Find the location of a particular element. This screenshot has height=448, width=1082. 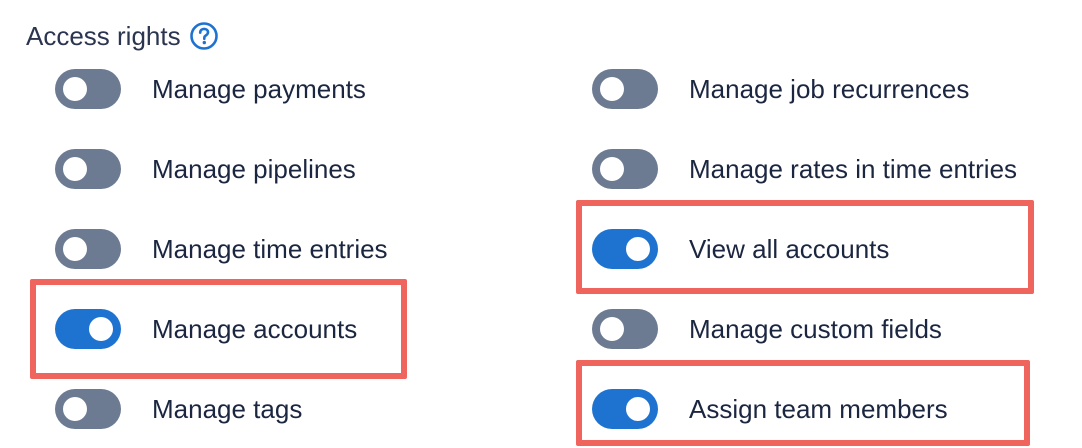

toggle-row-manage-pipelines: Manage pipelines is located at coordinates (205, 169).